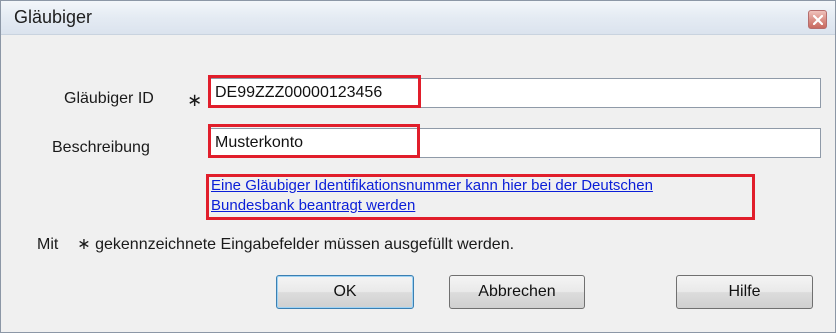 This screenshot has width=836, height=333. I want to click on description-input, so click(415, 143).